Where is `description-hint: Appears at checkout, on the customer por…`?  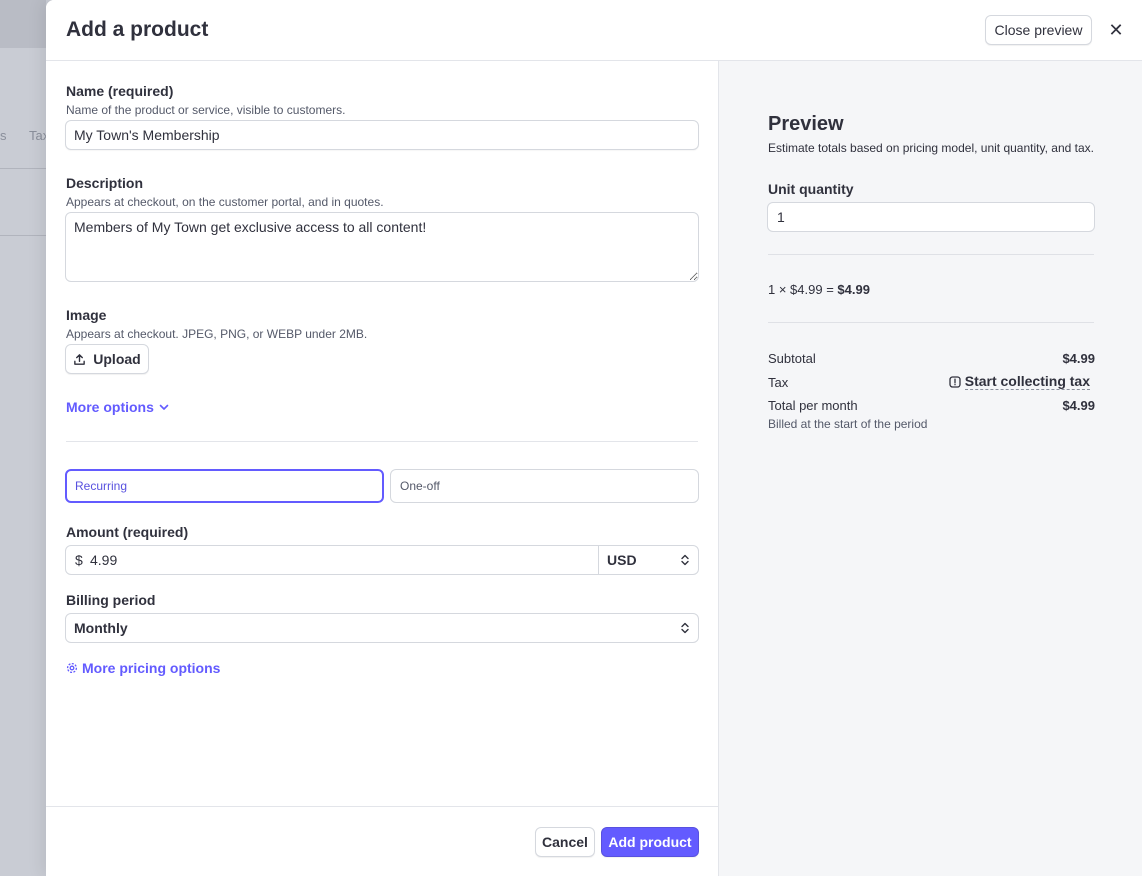
description-hint: Appears at checkout, on the customer por… is located at coordinates (225, 202).